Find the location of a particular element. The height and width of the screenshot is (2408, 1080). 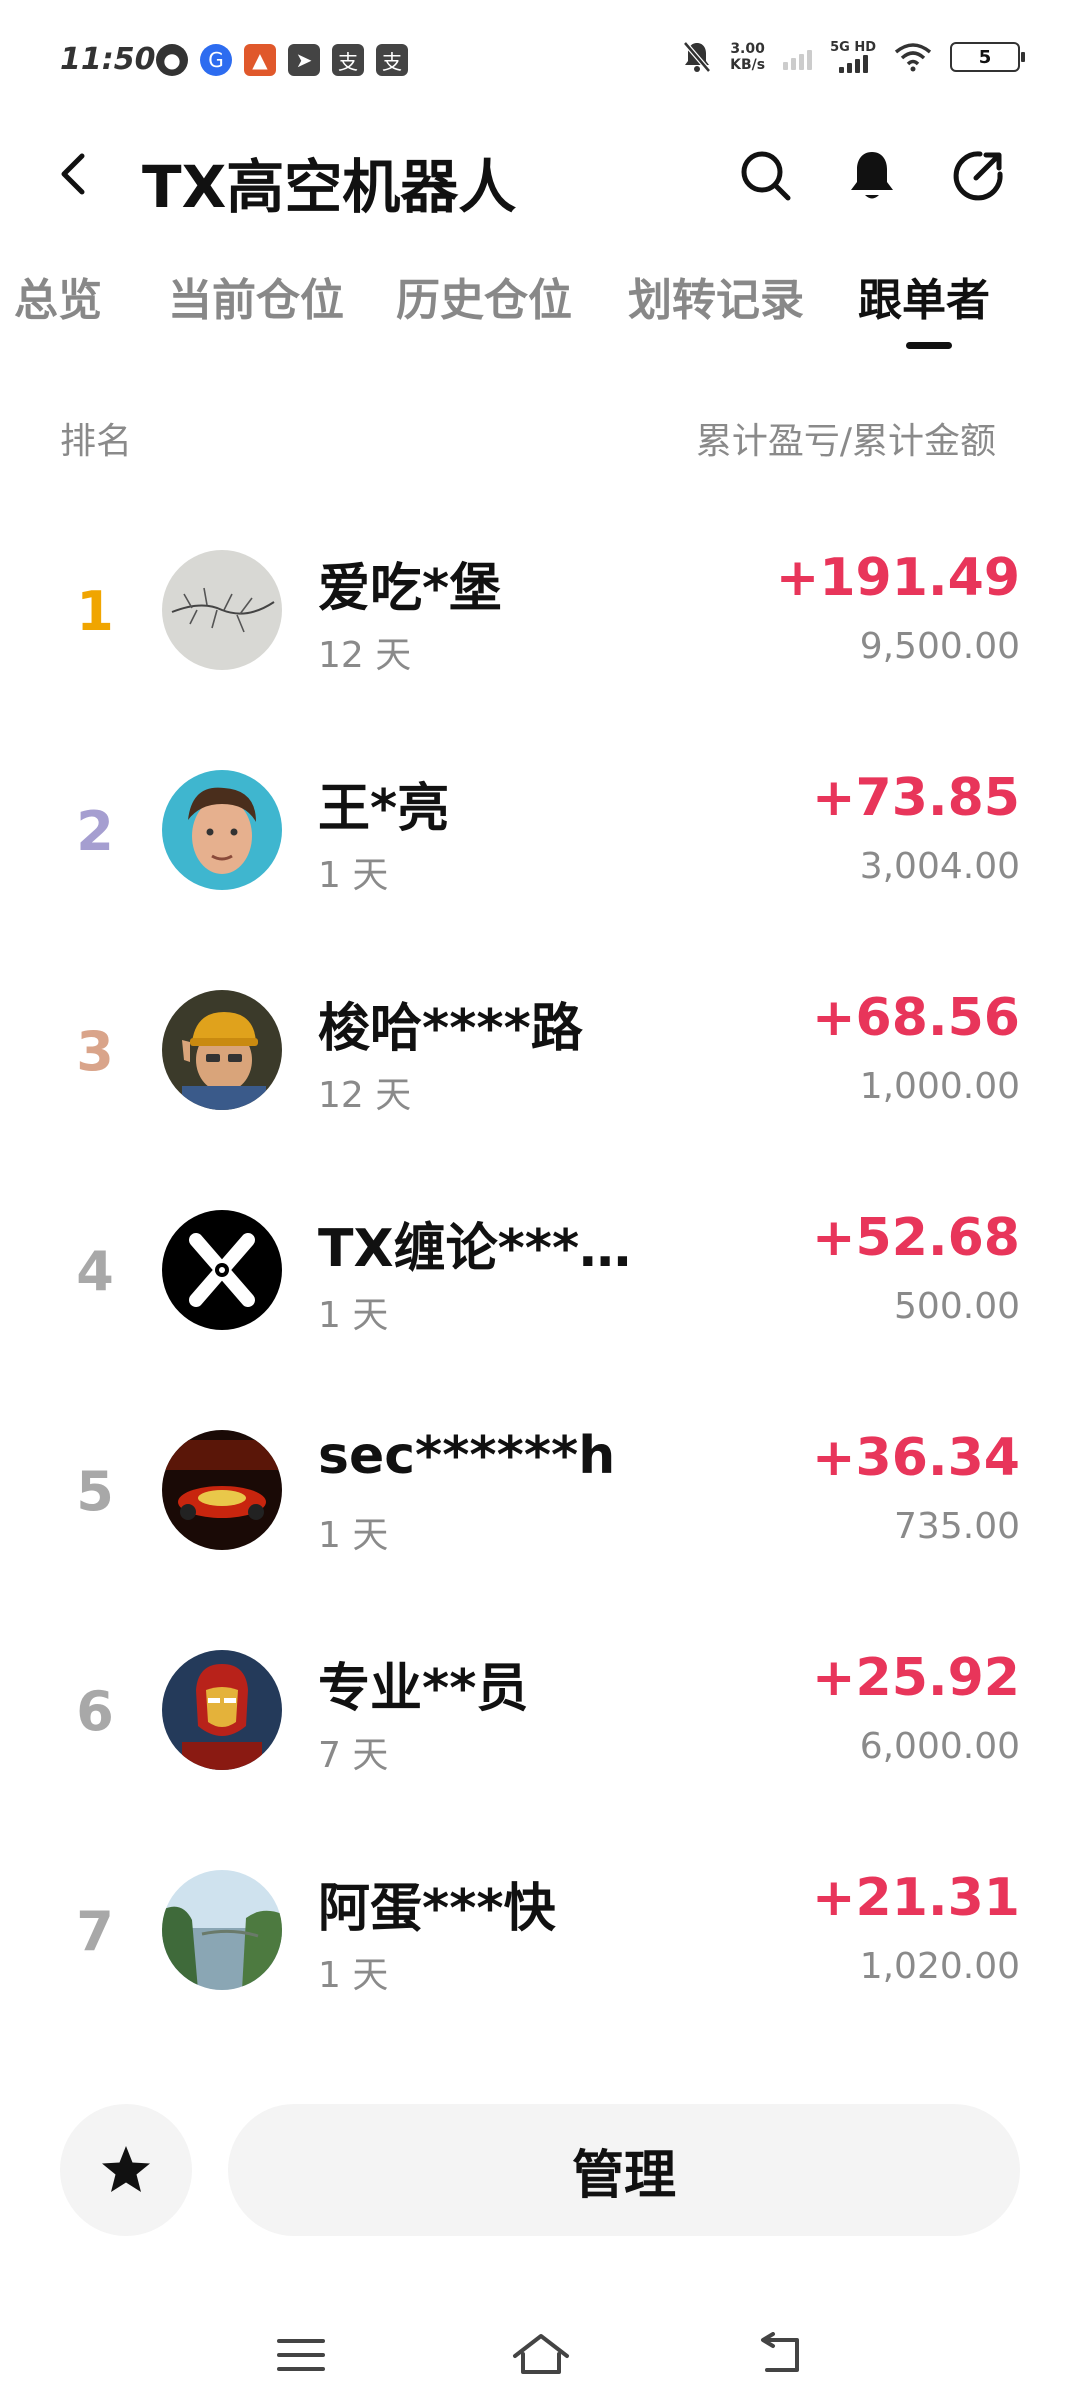

menu-button is located at coordinates (301, 2355).